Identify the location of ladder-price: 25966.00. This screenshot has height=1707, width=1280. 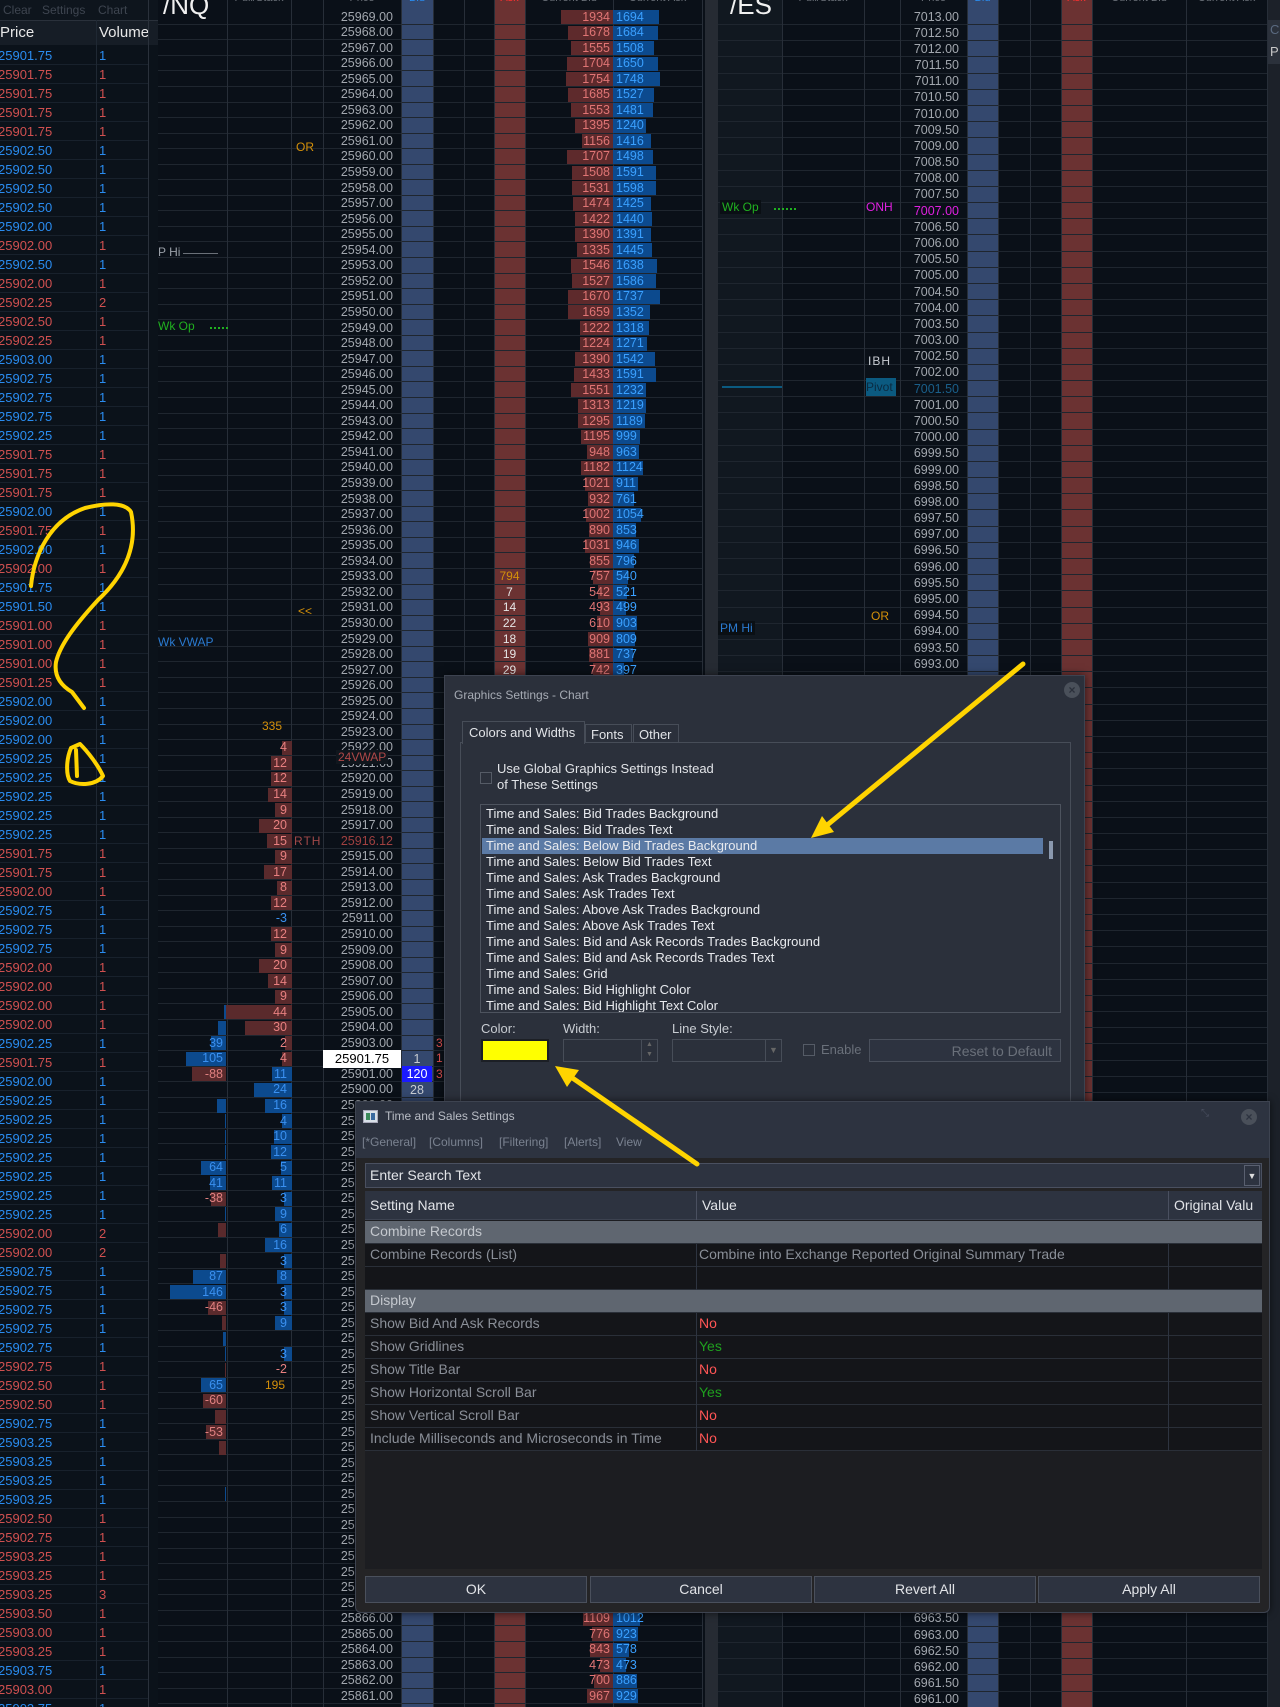
(358, 63).